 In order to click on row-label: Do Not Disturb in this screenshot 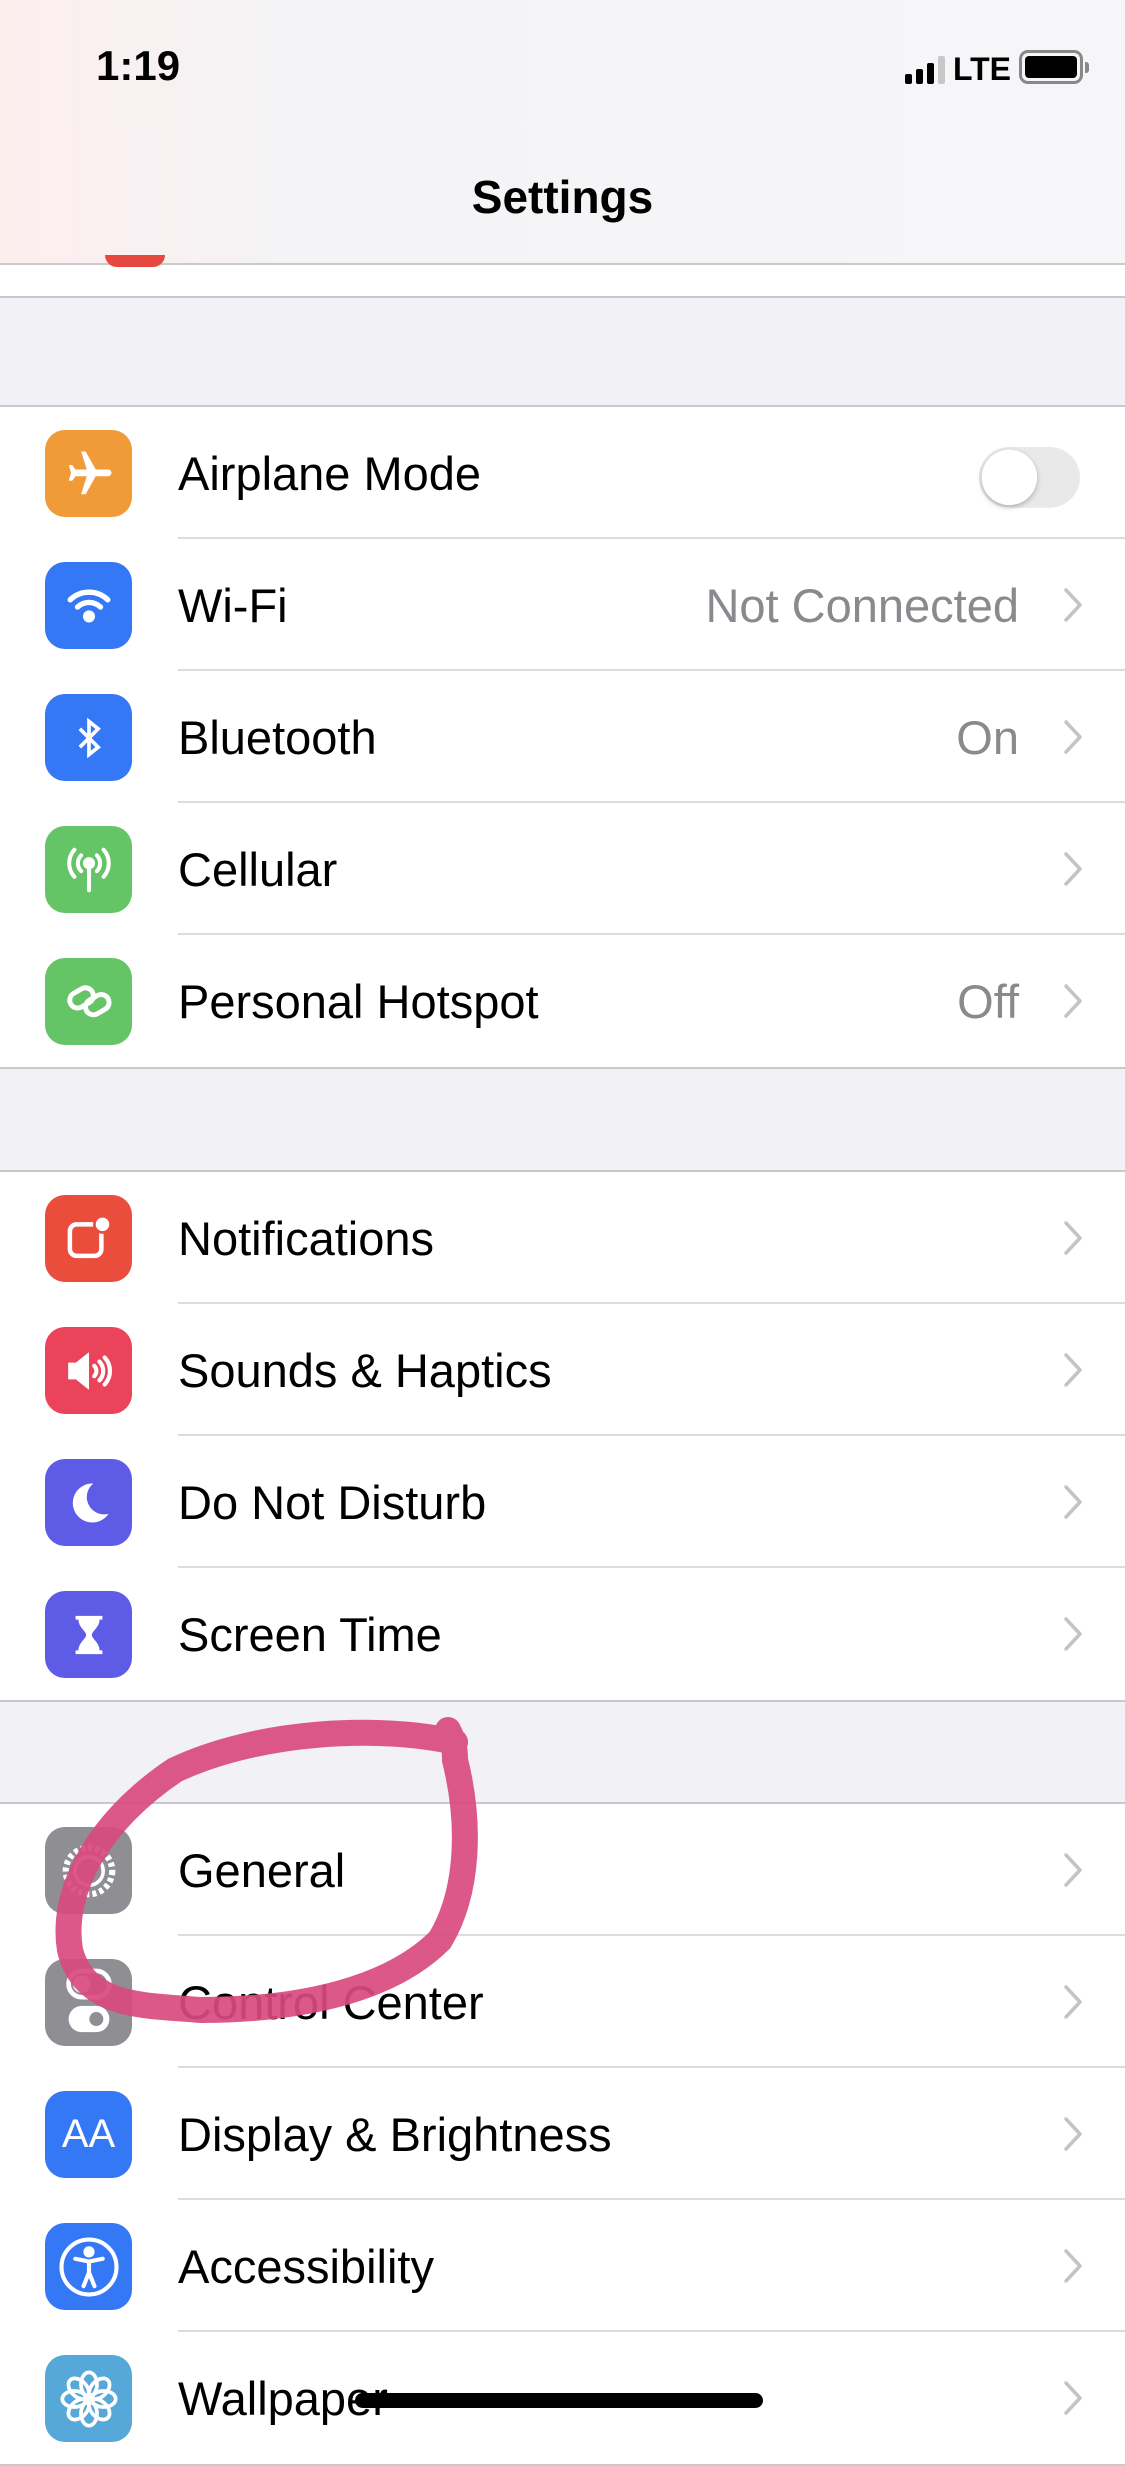, I will do `click(332, 1502)`.